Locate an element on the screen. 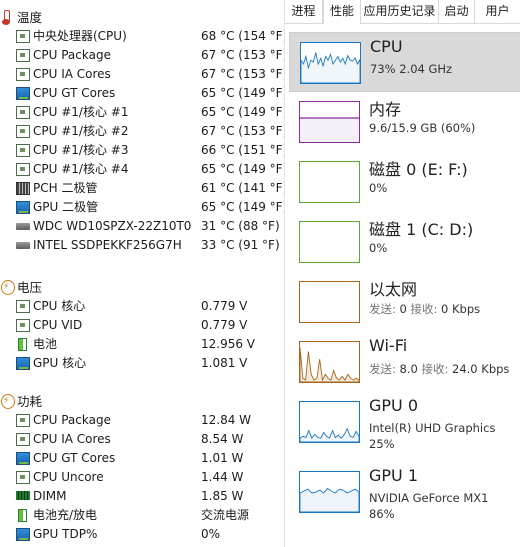 The width and height of the screenshot is (520, 547). tab-4: 用户 is located at coordinates (497, 12).